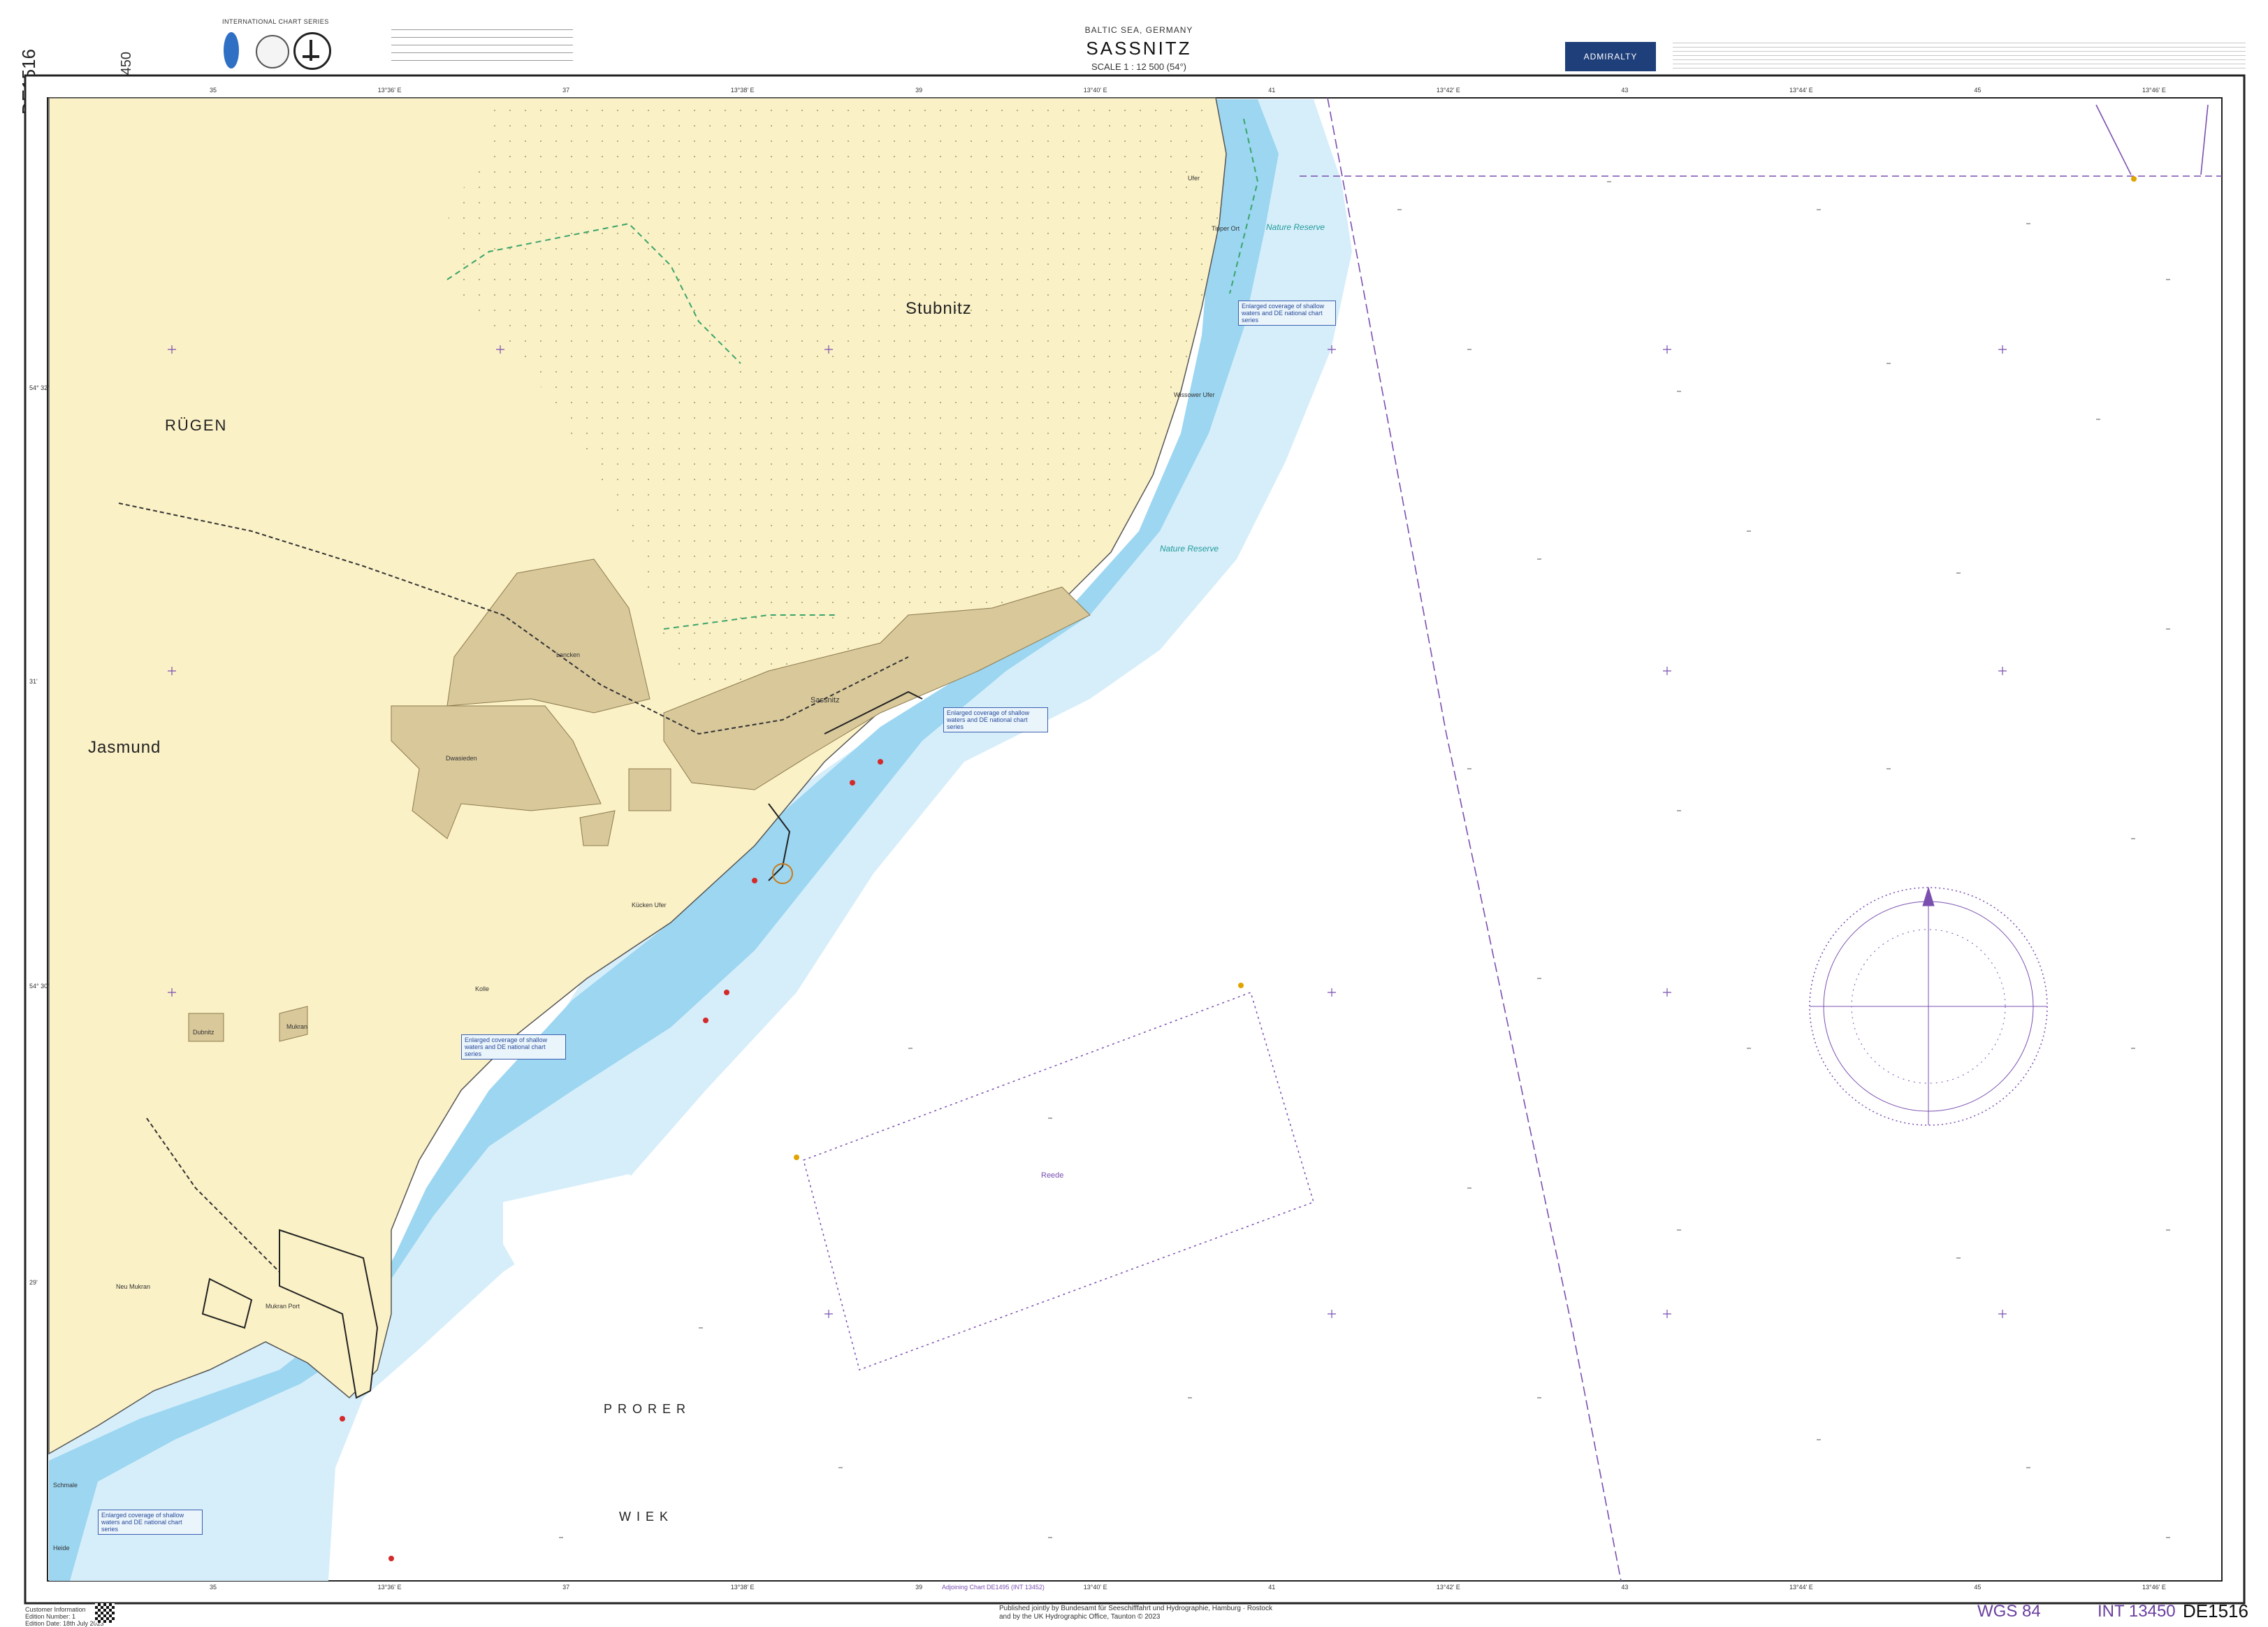 This screenshot has height=1627, width=2268. What do you see at coordinates (196, 425) in the screenshot?
I see `label-rugen: RÜGEN` at bounding box center [196, 425].